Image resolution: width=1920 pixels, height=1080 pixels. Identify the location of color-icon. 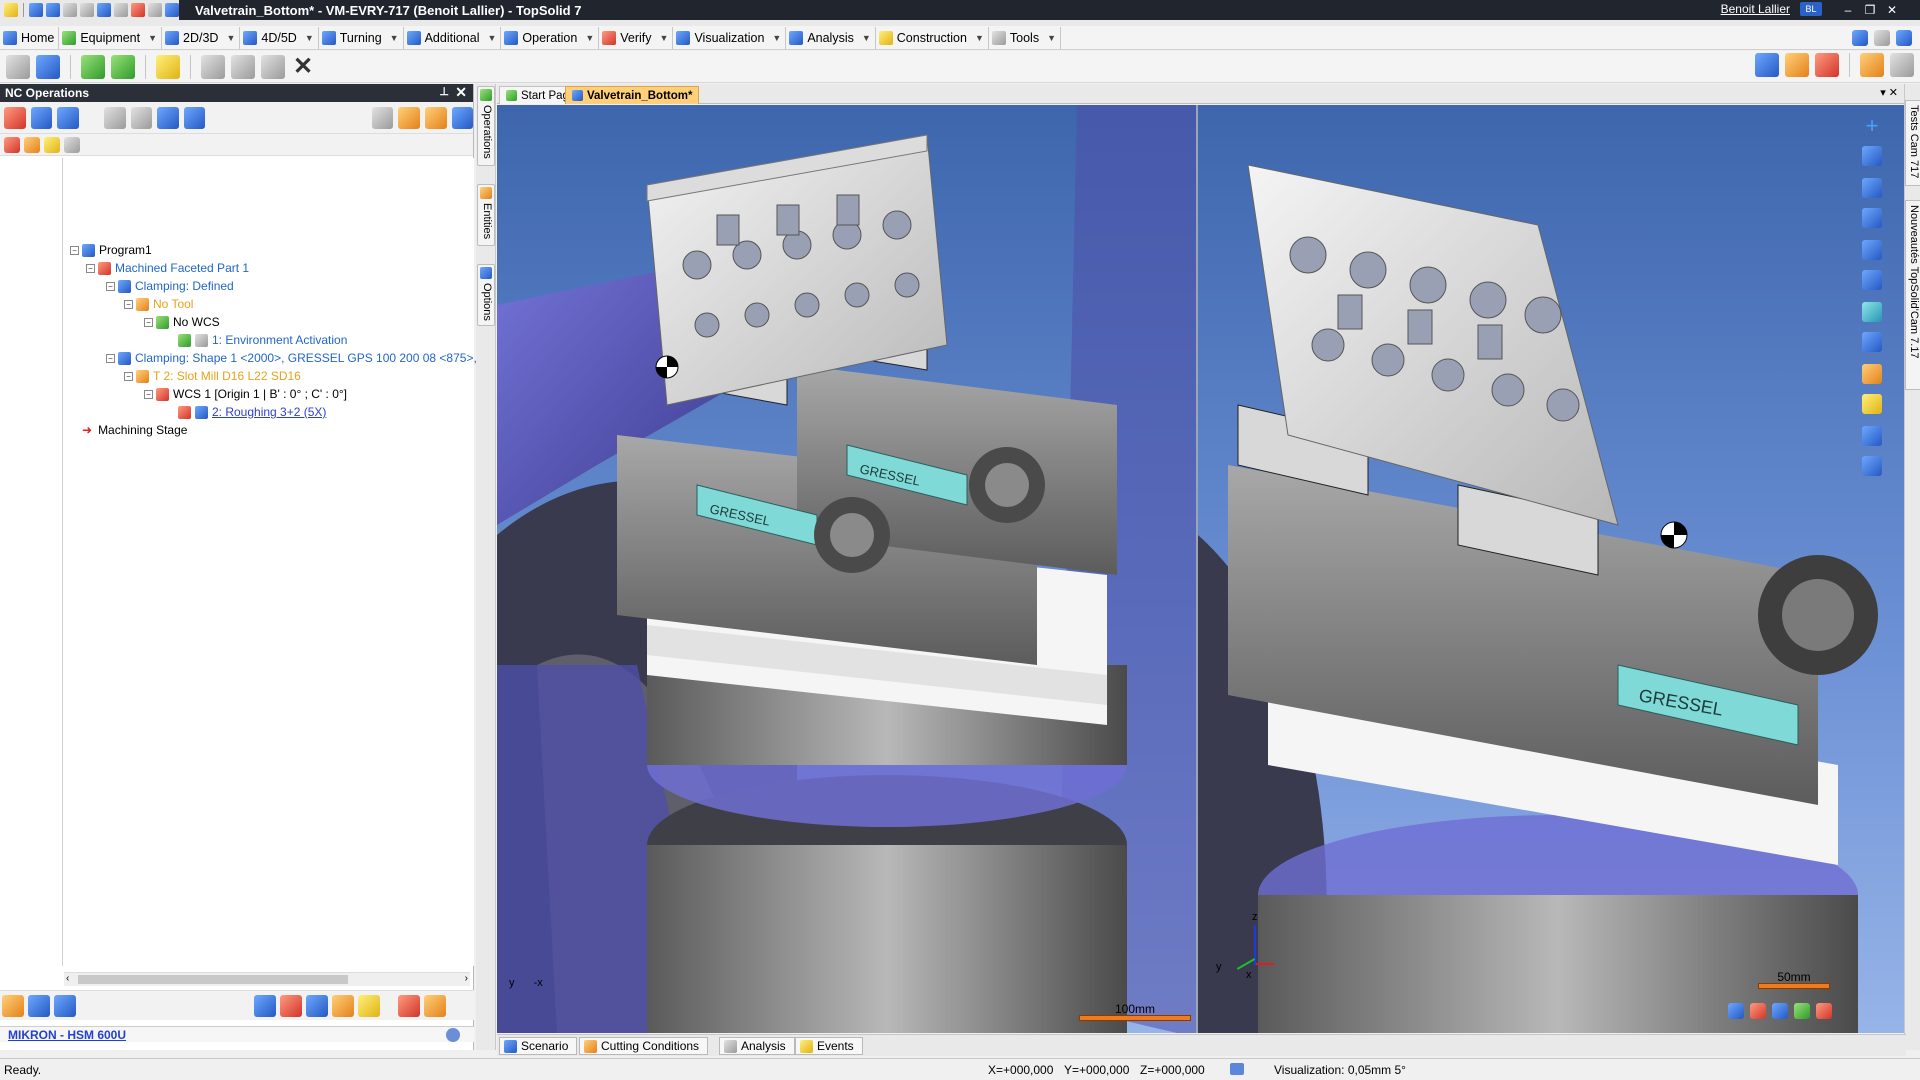
(1827, 65).